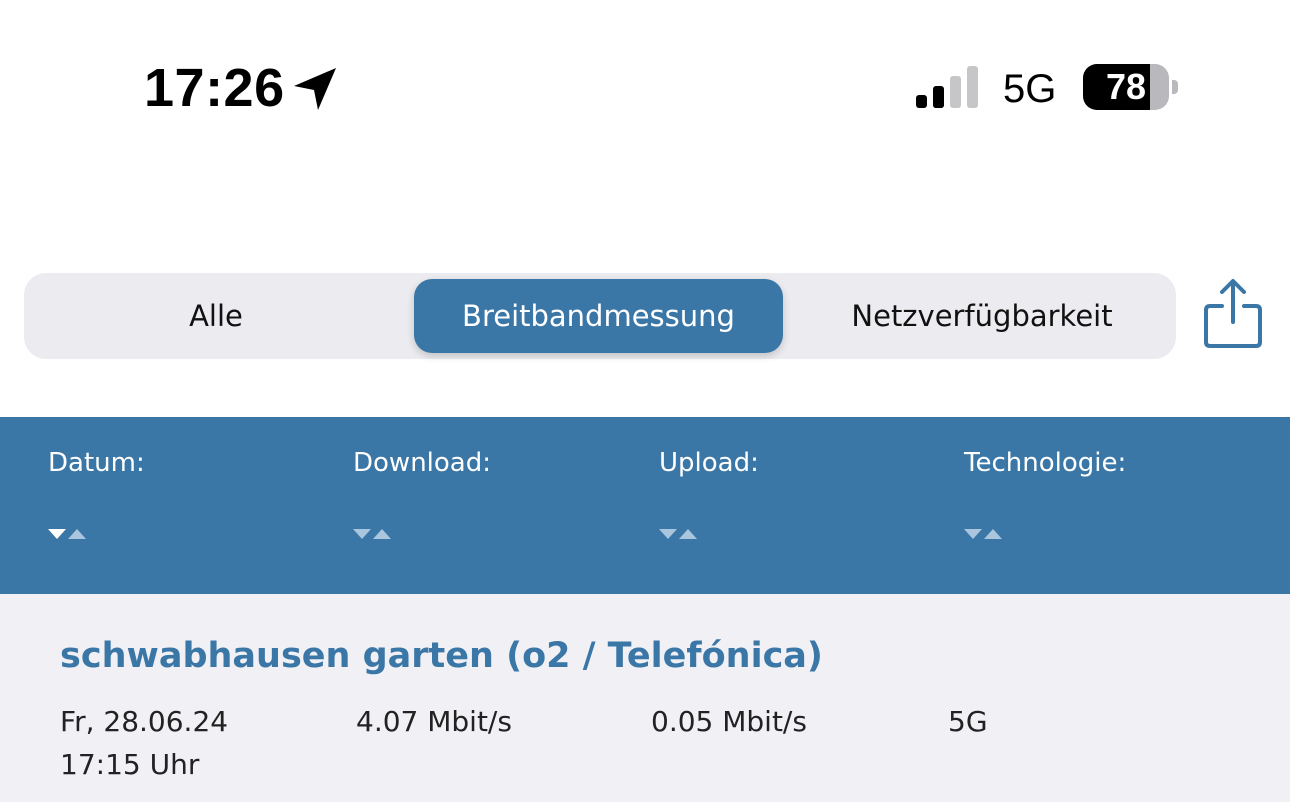 The height and width of the screenshot is (802, 1290). I want to click on column-header-datum: Datum:, so click(96, 463).